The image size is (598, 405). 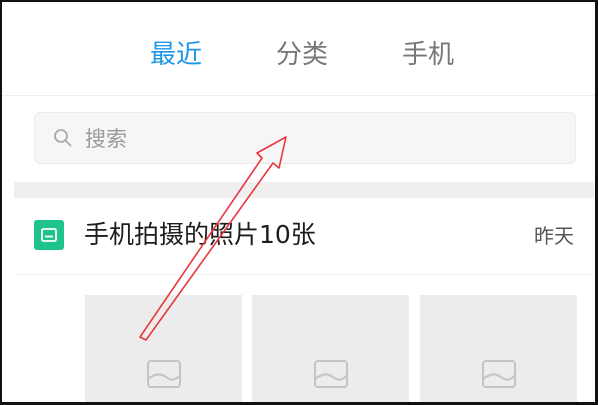 I want to click on search-icon, so click(x=63, y=138).